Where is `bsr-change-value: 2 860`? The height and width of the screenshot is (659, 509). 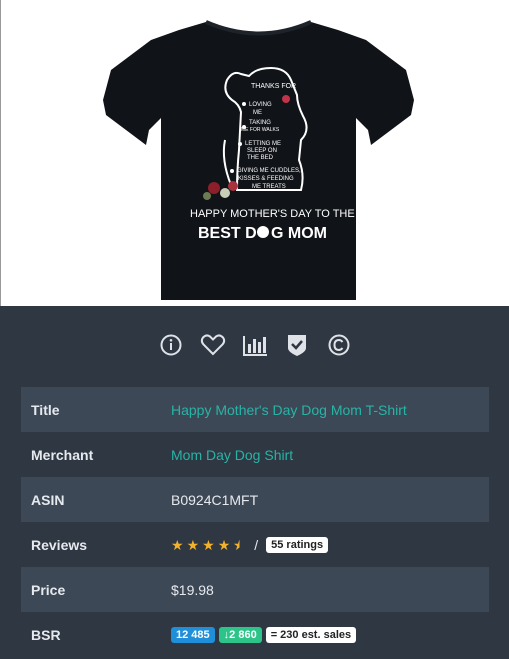
bsr-change-value: 2 860 is located at coordinates (243, 634).